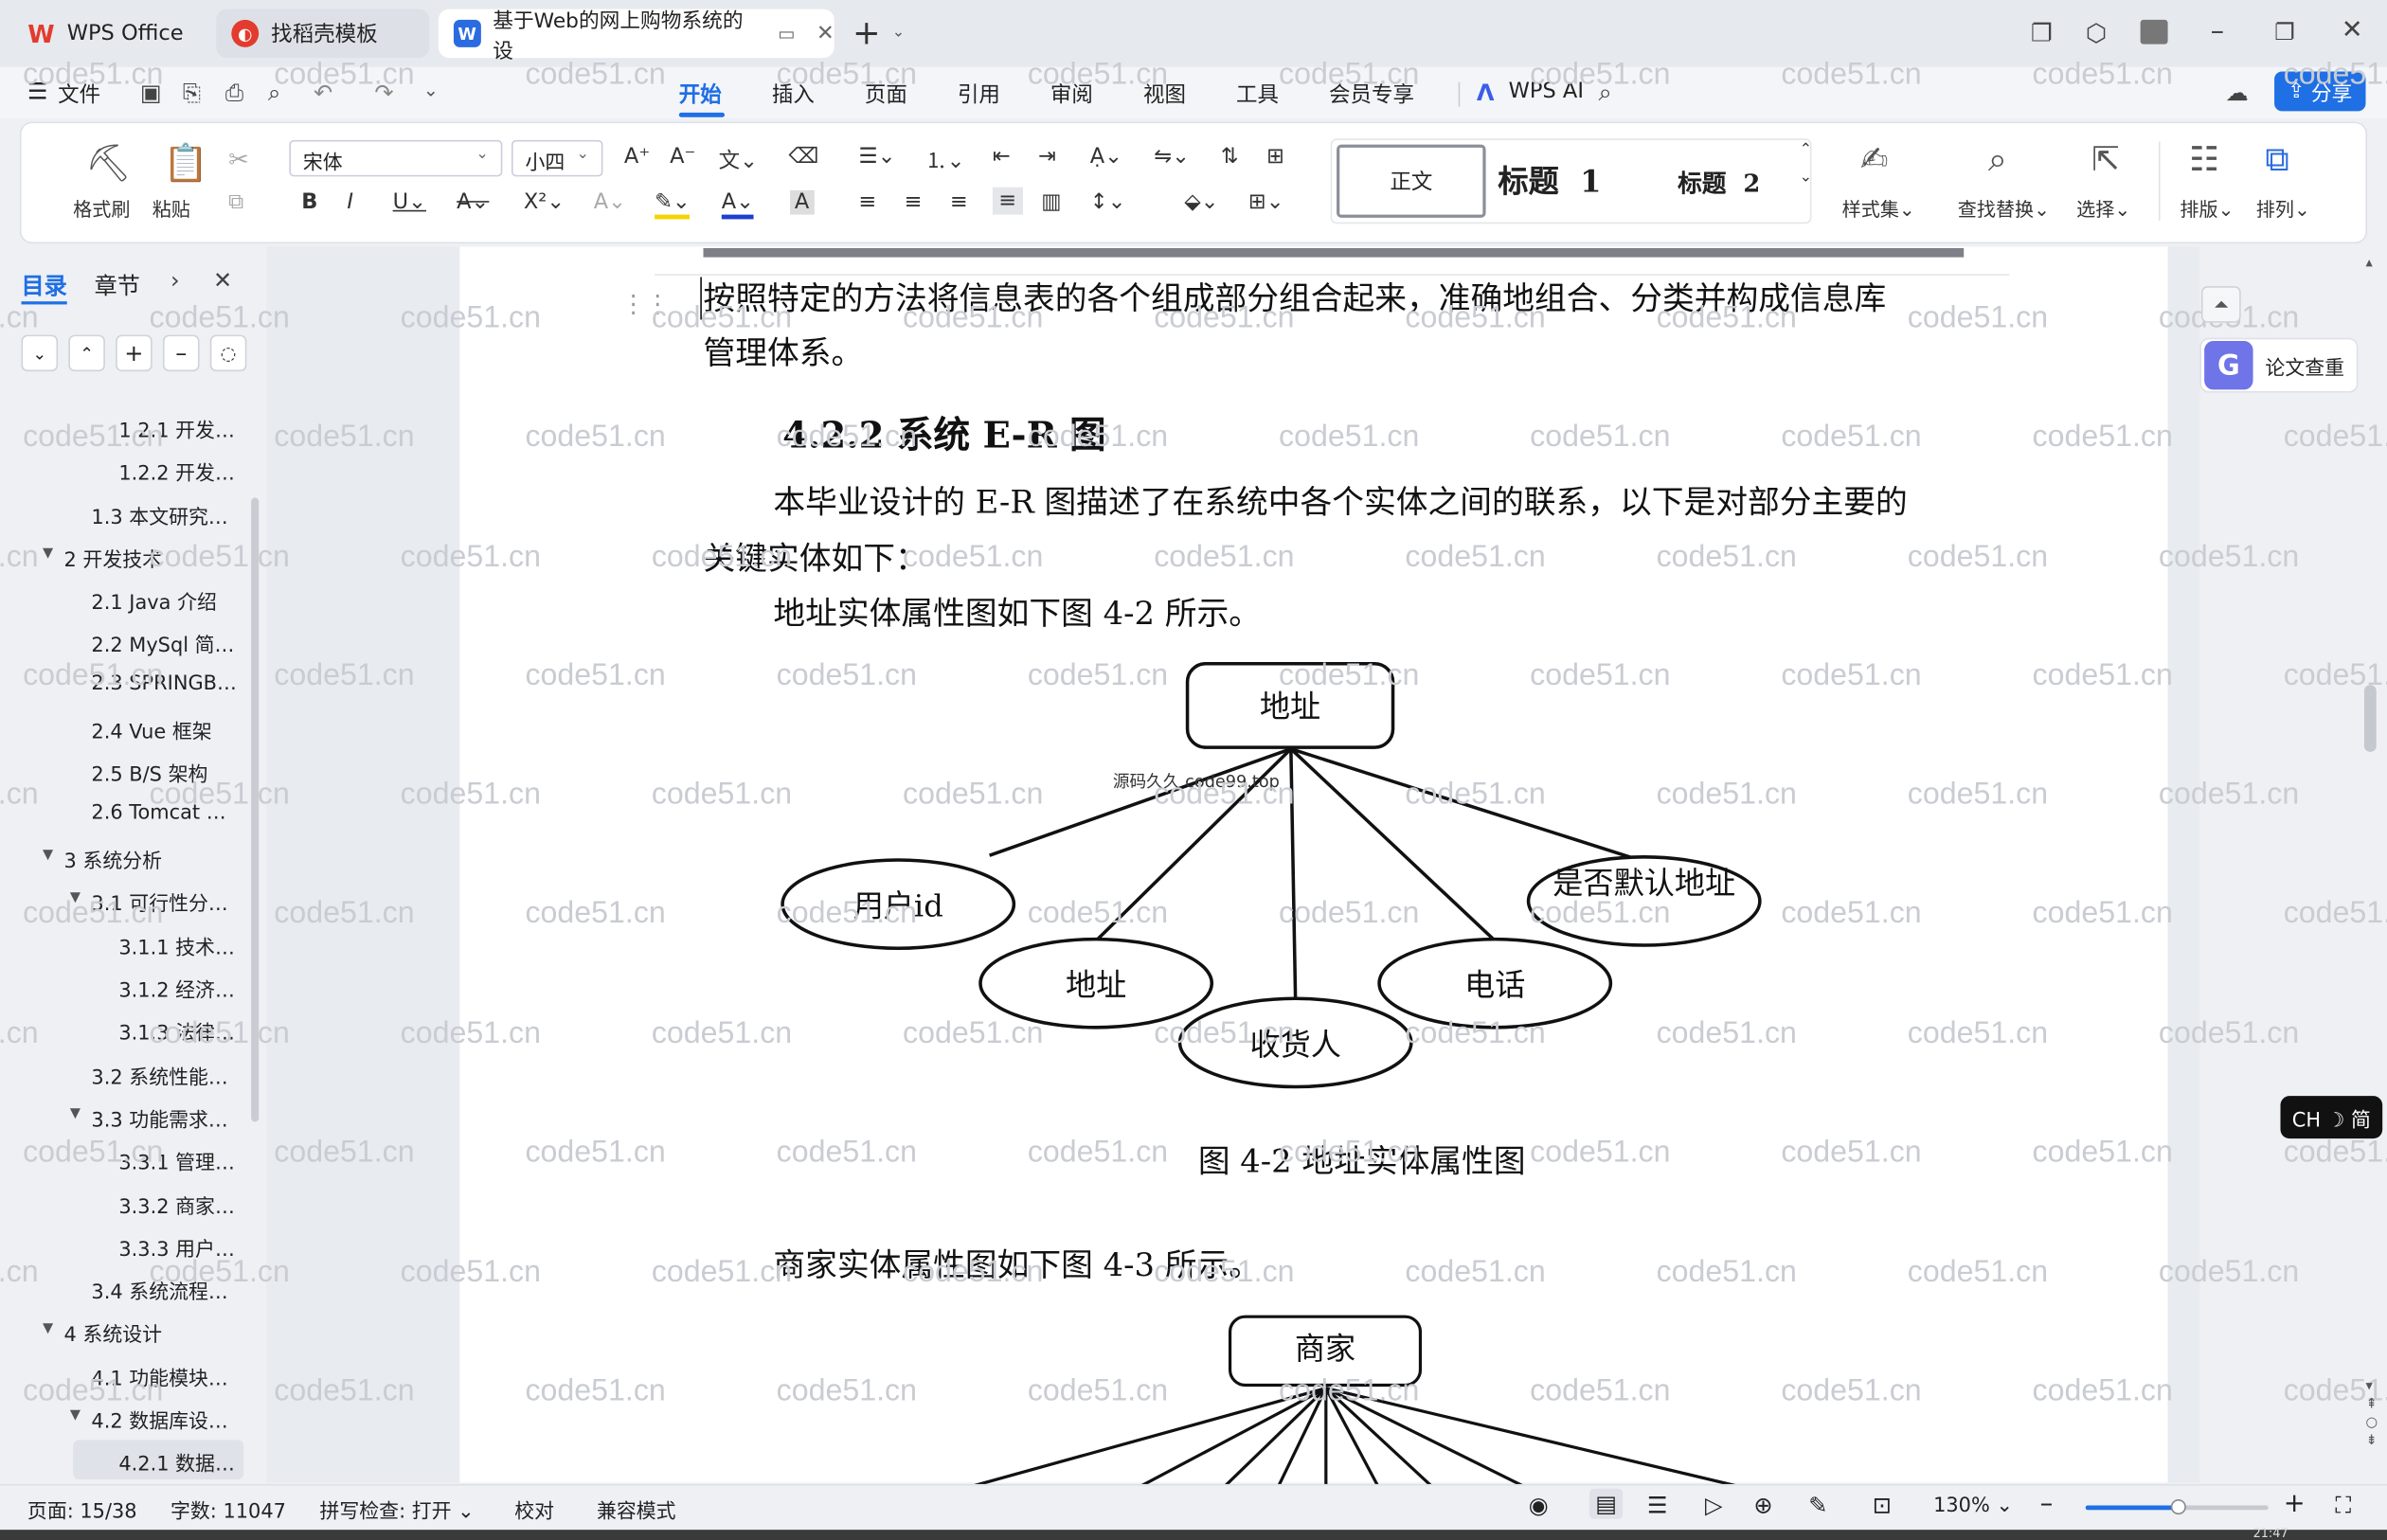 This screenshot has height=1540, width=2387. I want to click on show-marks-icon: ⊞, so click(1275, 157).